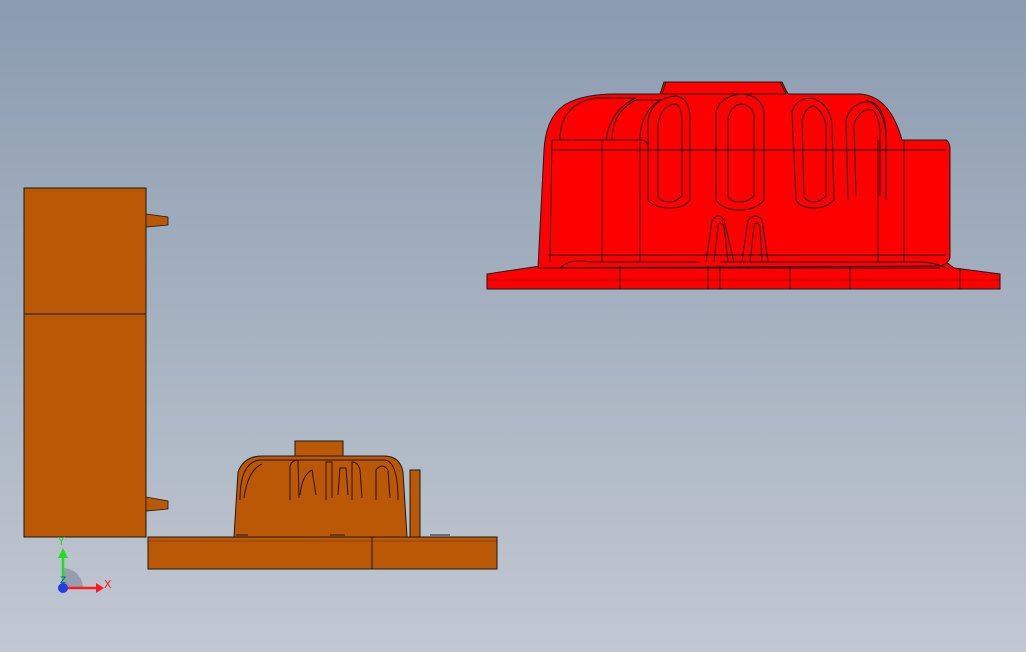 This screenshot has height=652, width=1026. Describe the element at coordinates (724, 88) in the screenshot. I see `highlighted-top-cap` at that location.